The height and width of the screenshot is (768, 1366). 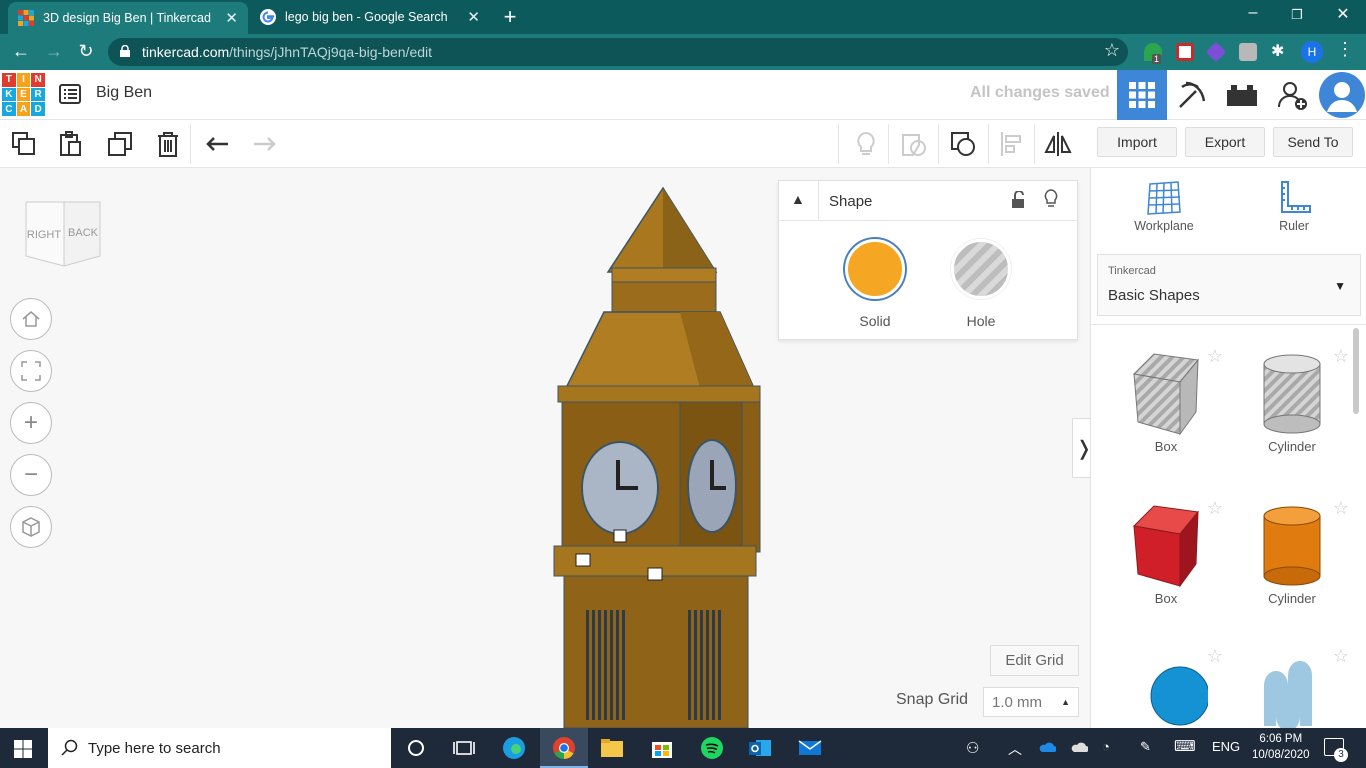 What do you see at coordinates (24, 144) in the screenshot?
I see `copy-button` at bounding box center [24, 144].